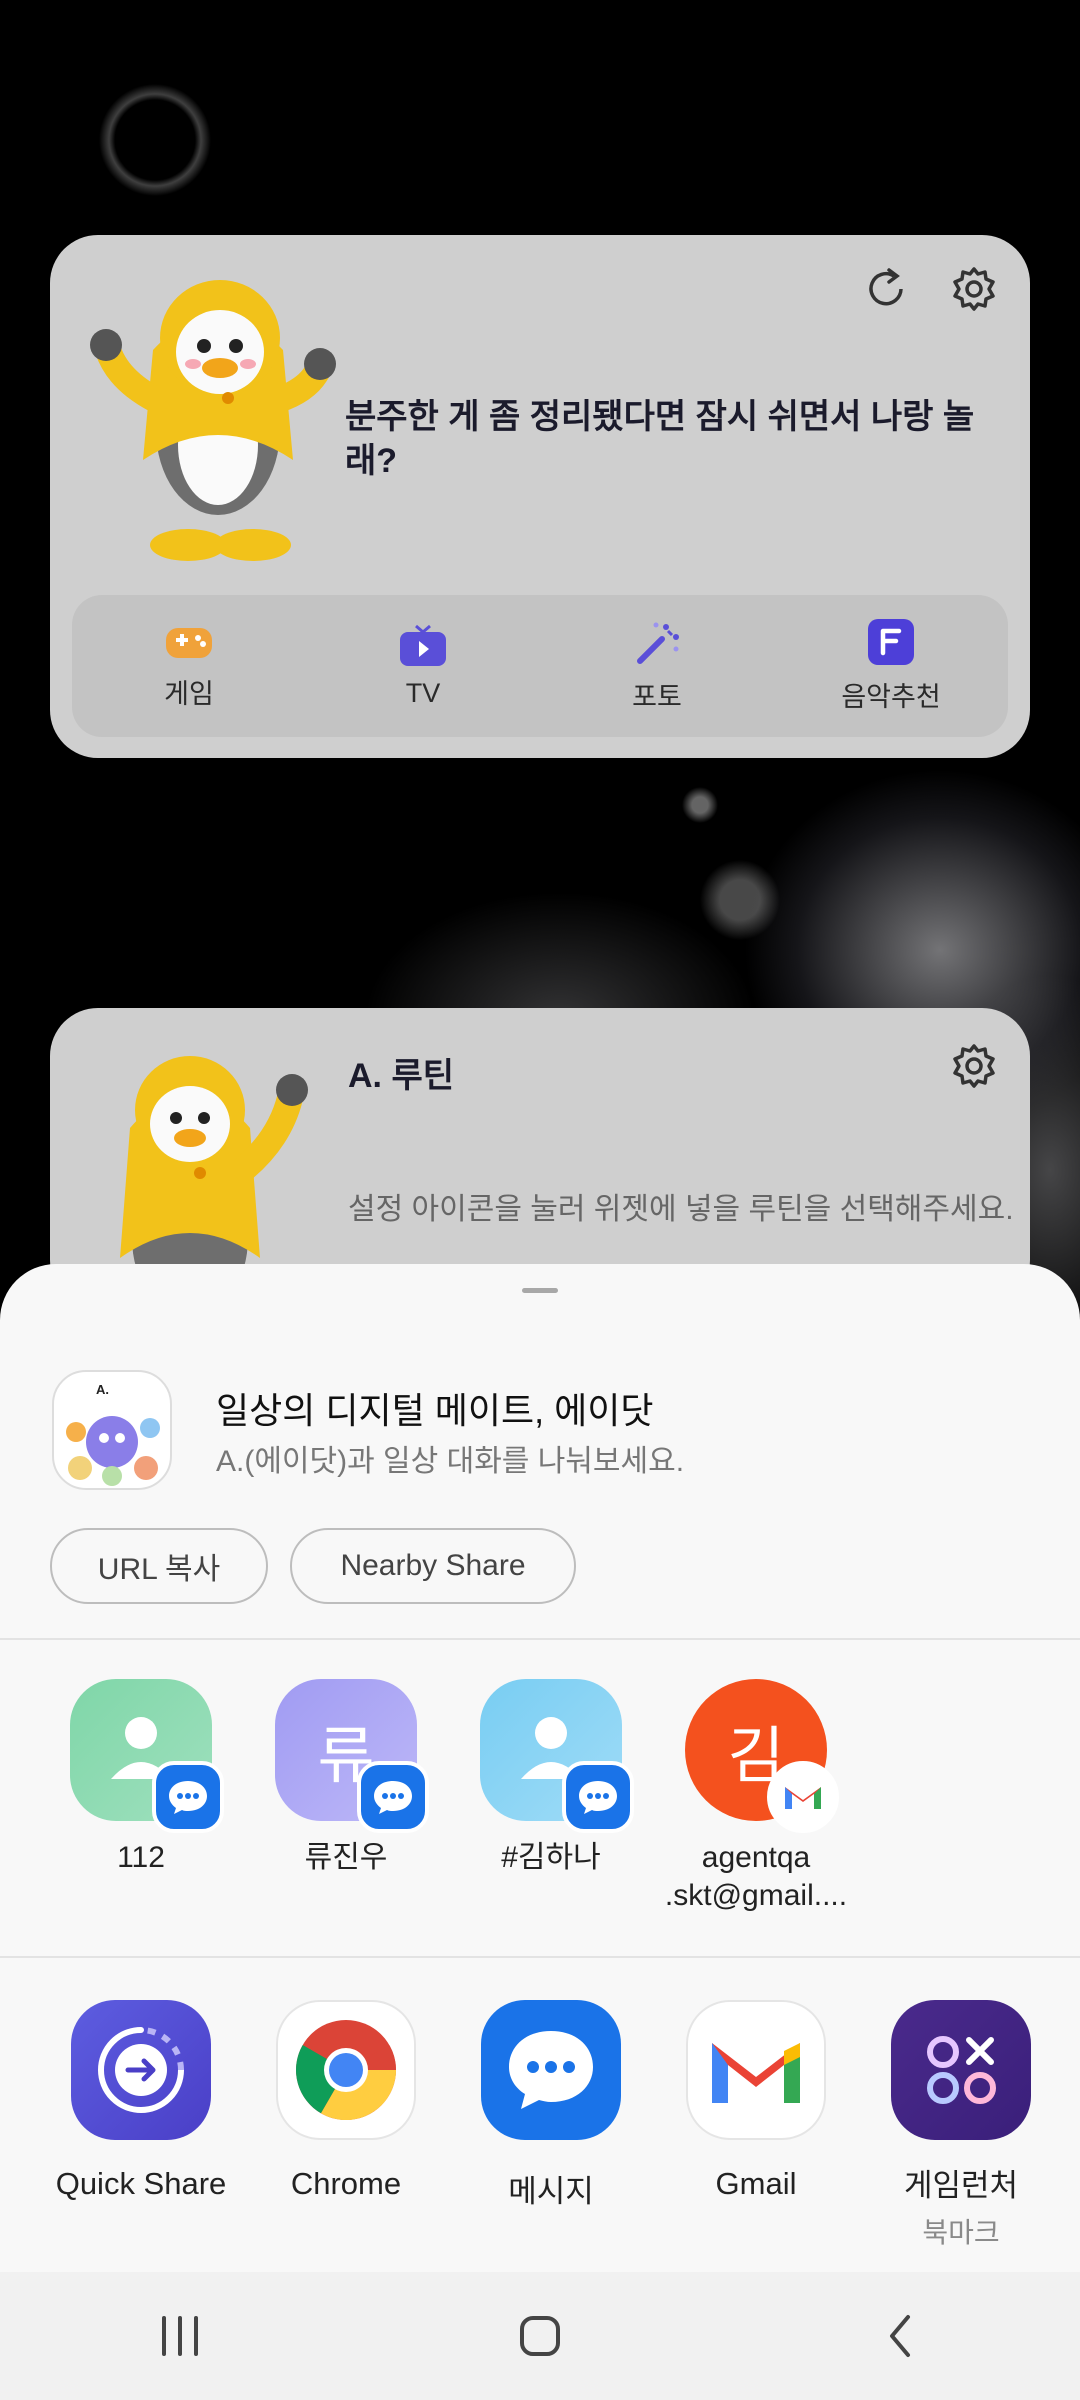 This screenshot has width=1080, height=2400. What do you see at coordinates (540, 1290) in the screenshot?
I see `drag-handle` at bounding box center [540, 1290].